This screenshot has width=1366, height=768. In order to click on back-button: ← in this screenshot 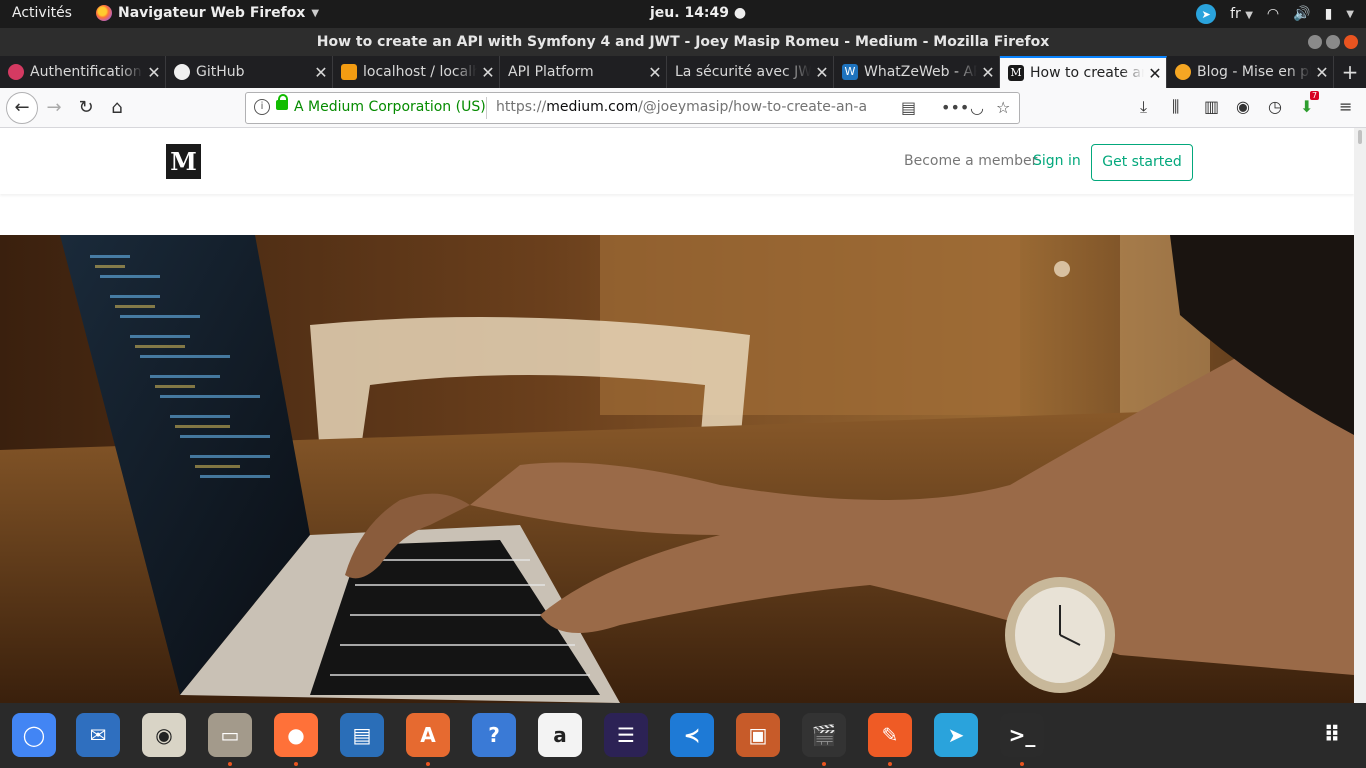, I will do `click(22, 108)`.